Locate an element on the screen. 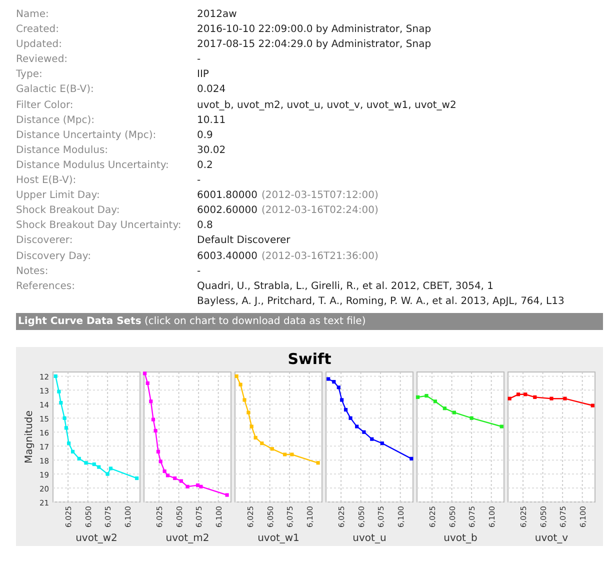 The image size is (609, 561). axis-title: uvot_b is located at coordinates (461, 538).